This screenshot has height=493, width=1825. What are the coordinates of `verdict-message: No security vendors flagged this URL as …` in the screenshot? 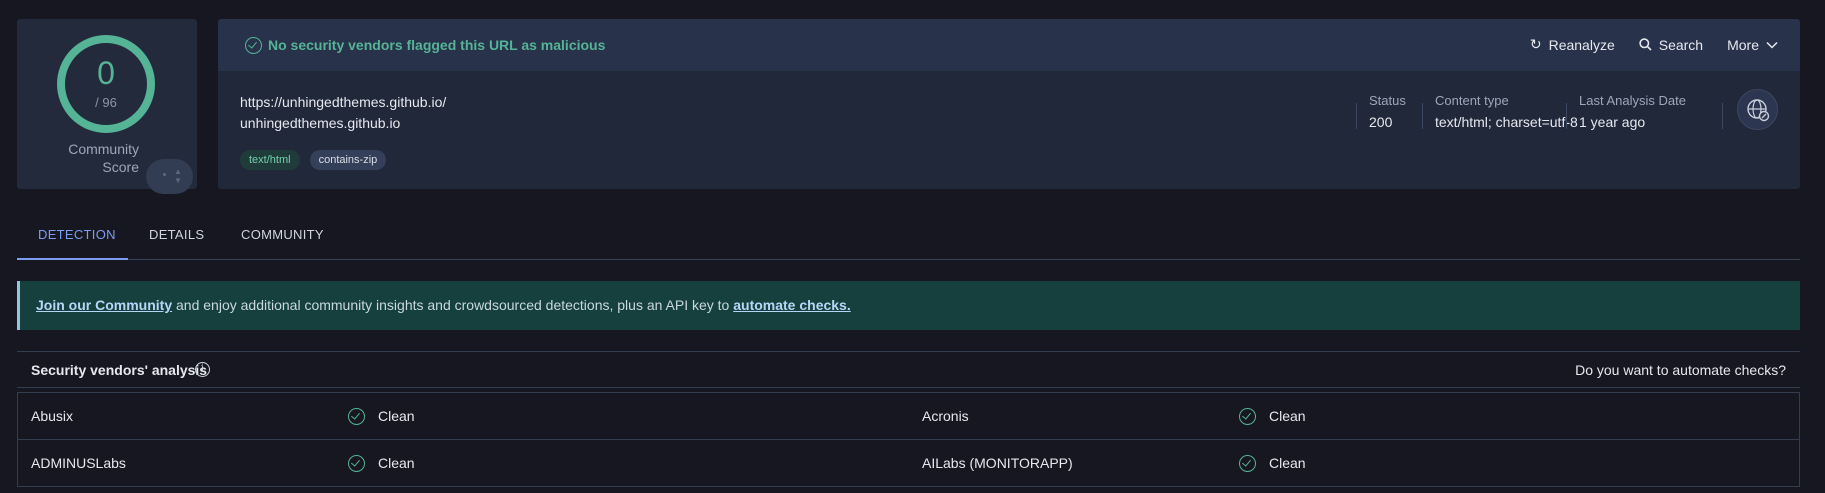 It's located at (437, 45).